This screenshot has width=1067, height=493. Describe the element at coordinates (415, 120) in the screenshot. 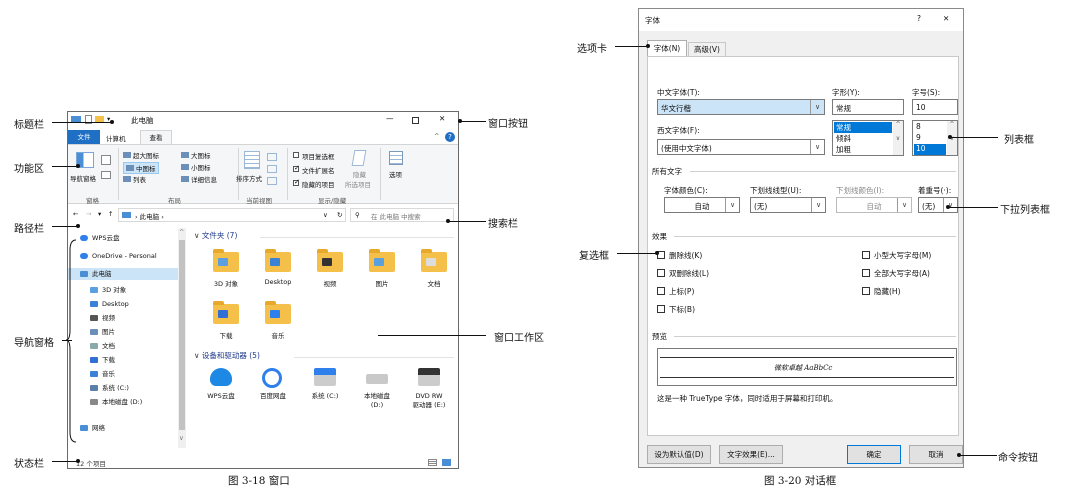

I see `maximize-button` at that location.